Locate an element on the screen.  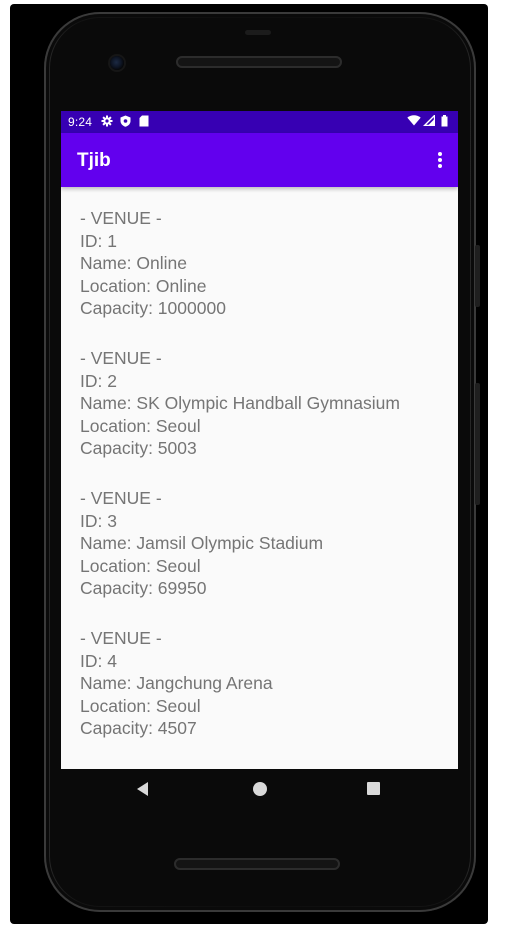
more-vert-icon is located at coordinates (440, 160).